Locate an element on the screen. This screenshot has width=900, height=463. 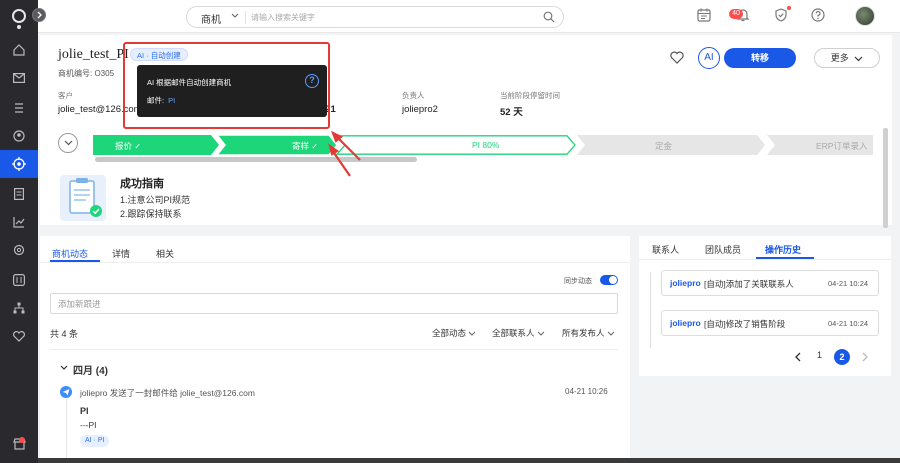
store-badge is located at coordinates (22, 440).